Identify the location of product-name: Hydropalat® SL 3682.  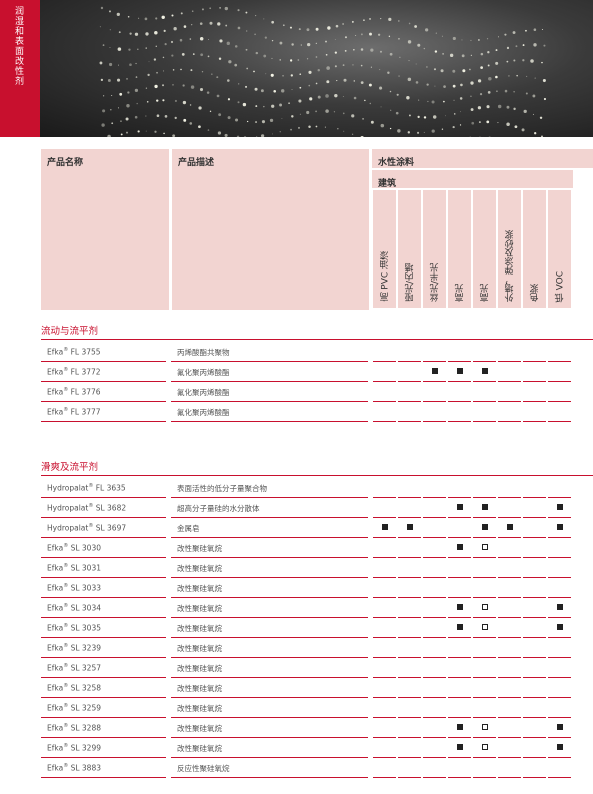
(86, 508).